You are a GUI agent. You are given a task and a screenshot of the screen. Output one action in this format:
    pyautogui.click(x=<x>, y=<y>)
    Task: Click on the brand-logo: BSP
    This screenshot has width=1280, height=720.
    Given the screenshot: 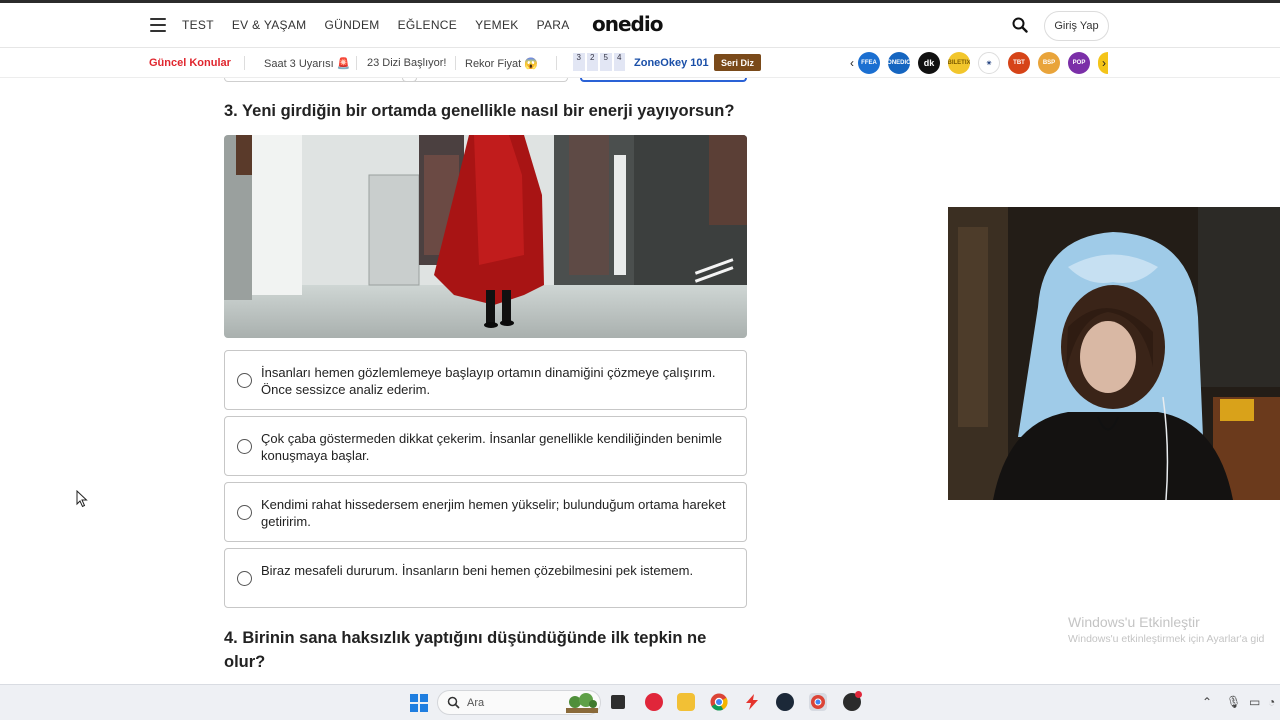 What is the action you would take?
    pyautogui.click(x=1049, y=63)
    